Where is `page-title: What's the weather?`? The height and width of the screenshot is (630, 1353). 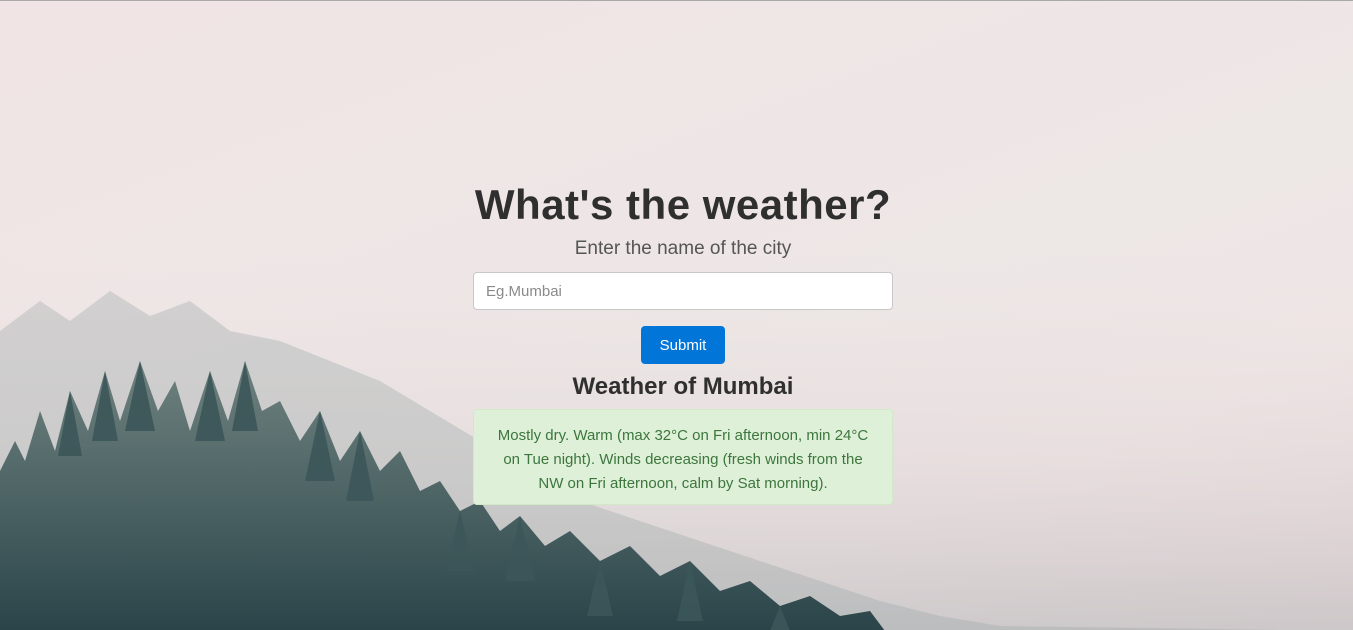 page-title: What's the weather? is located at coordinates (683, 204).